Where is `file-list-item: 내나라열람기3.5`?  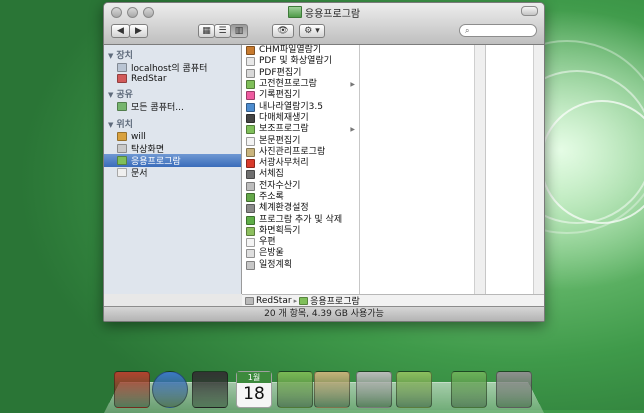
file-list-item: 내나라열람기3.5 is located at coordinates (300, 106).